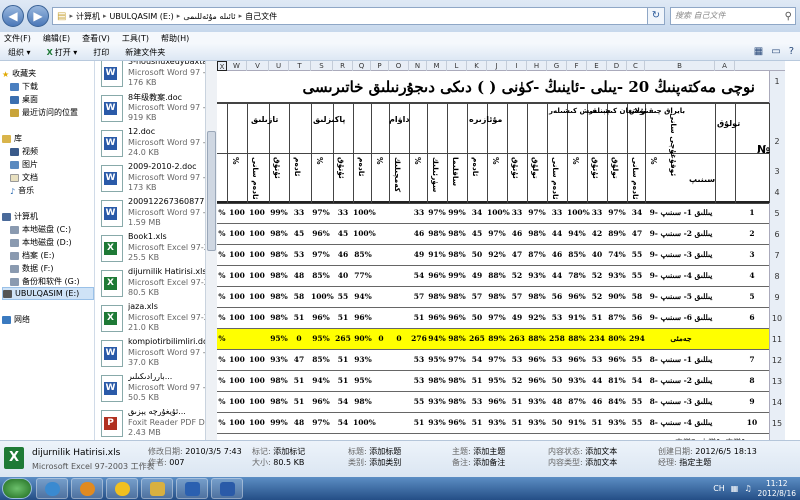  What do you see at coordinates (777, 141) in the screenshot?
I see `row-header: 2` at bounding box center [777, 141].